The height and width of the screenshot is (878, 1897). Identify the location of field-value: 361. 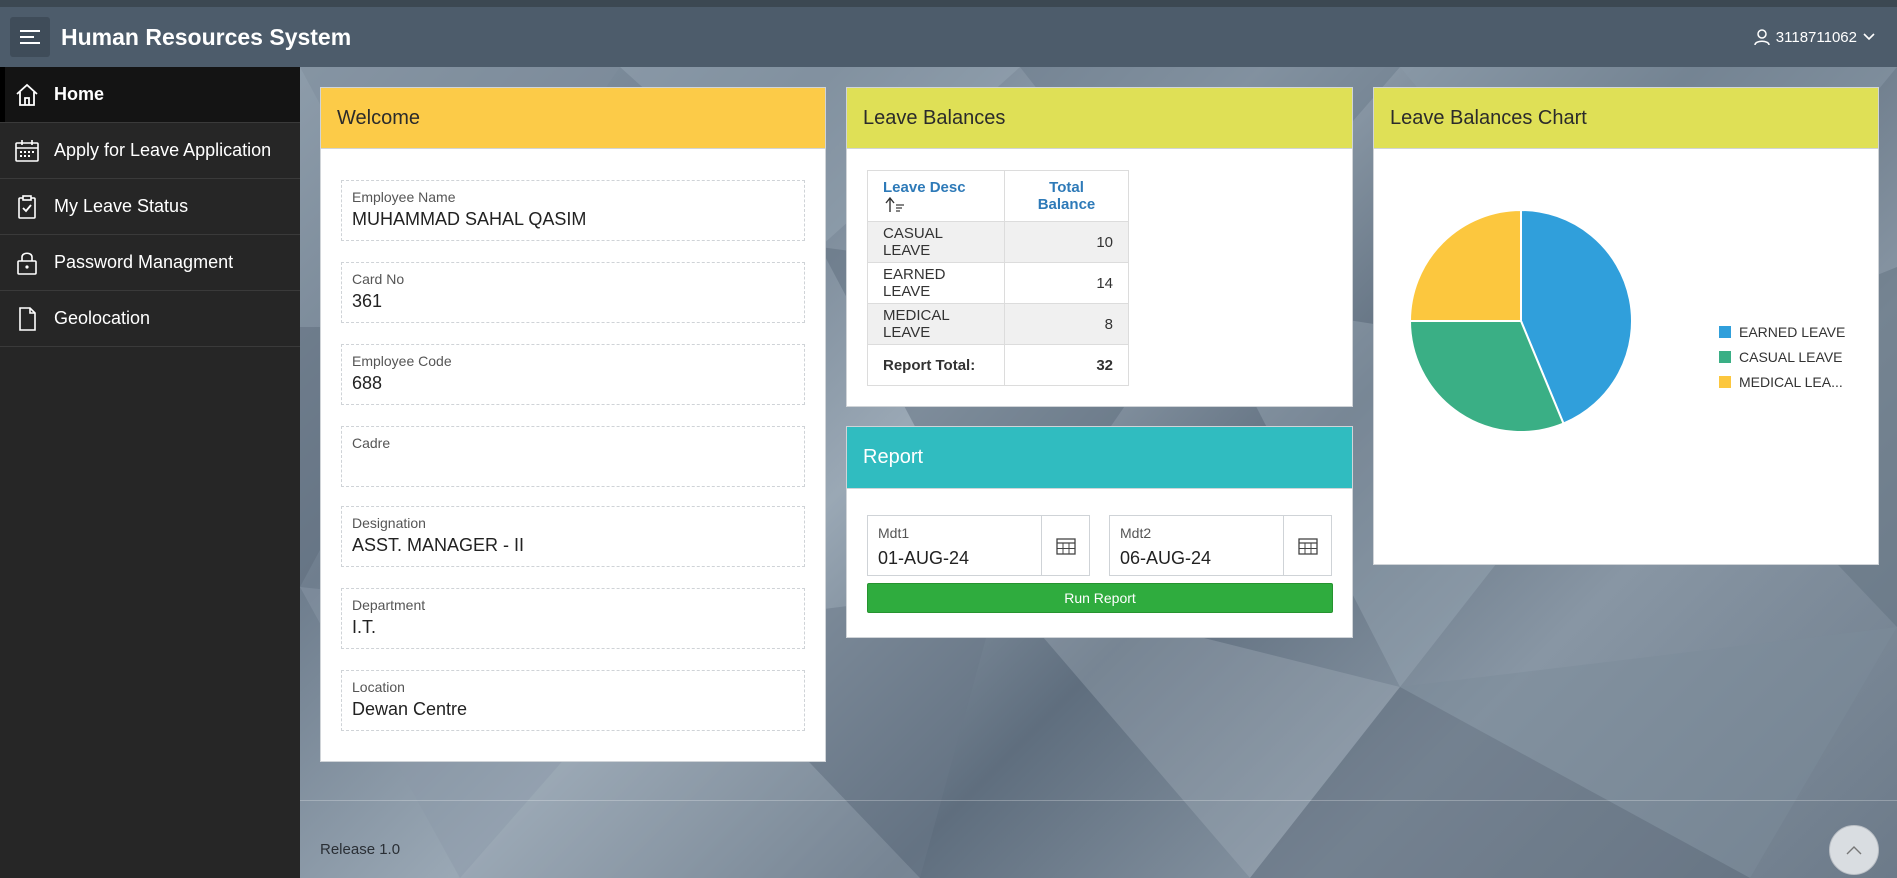
(367, 301).